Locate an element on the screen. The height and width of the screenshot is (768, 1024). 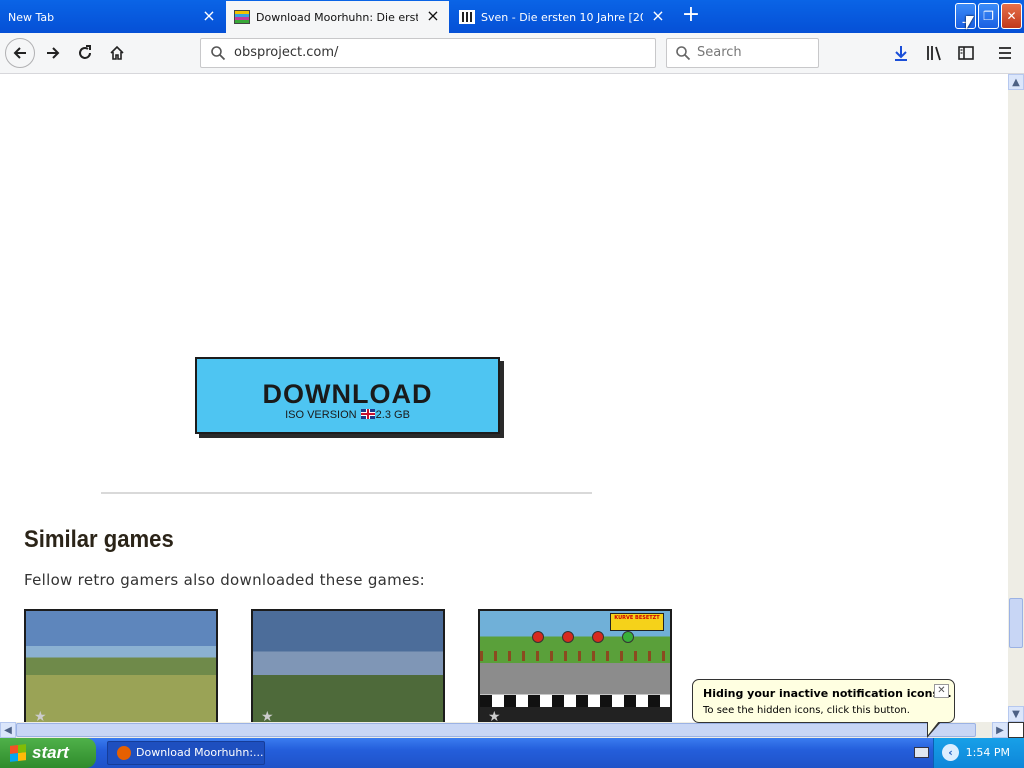
vertical-scrollbar: ▲ ▼ is located at coordinates (1016, 398).